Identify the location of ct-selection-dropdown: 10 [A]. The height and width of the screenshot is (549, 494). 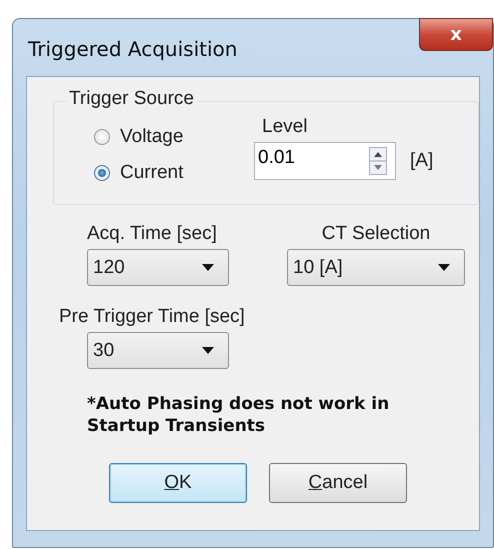
(376, 267).